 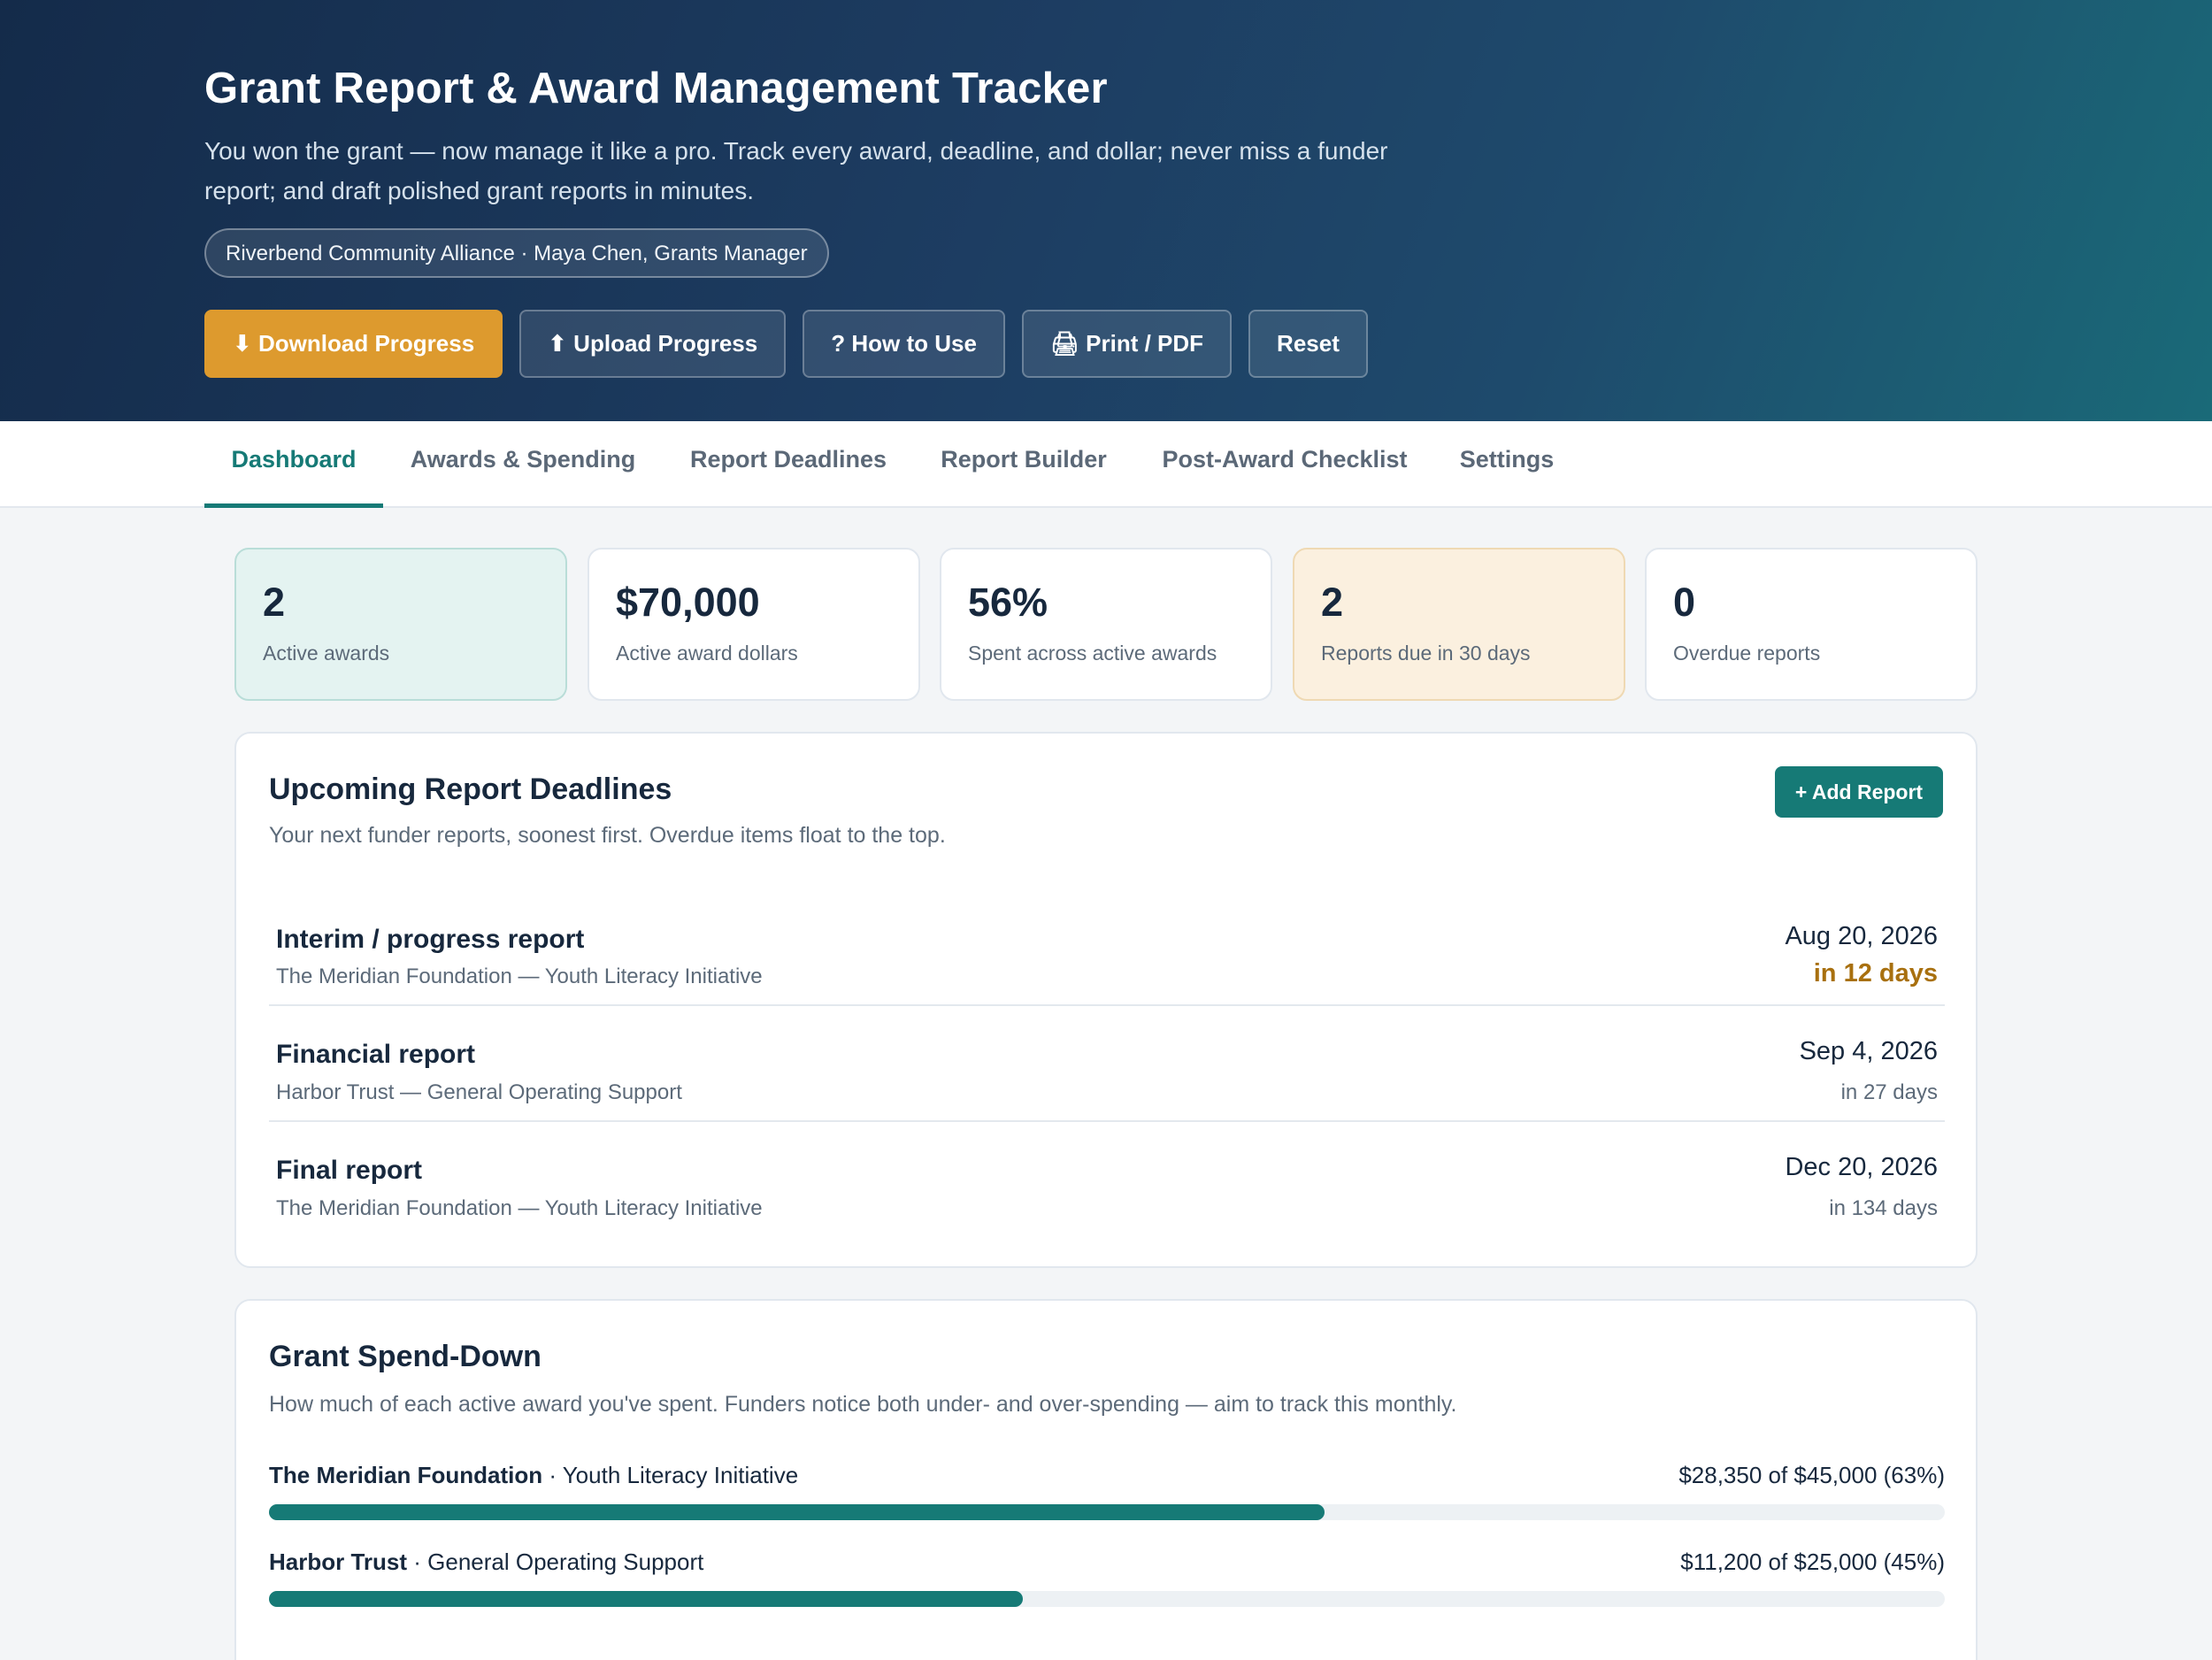 I want to click on tab-post-award-checklist: Post-Award Checklist, so click(x=1284, y=465).